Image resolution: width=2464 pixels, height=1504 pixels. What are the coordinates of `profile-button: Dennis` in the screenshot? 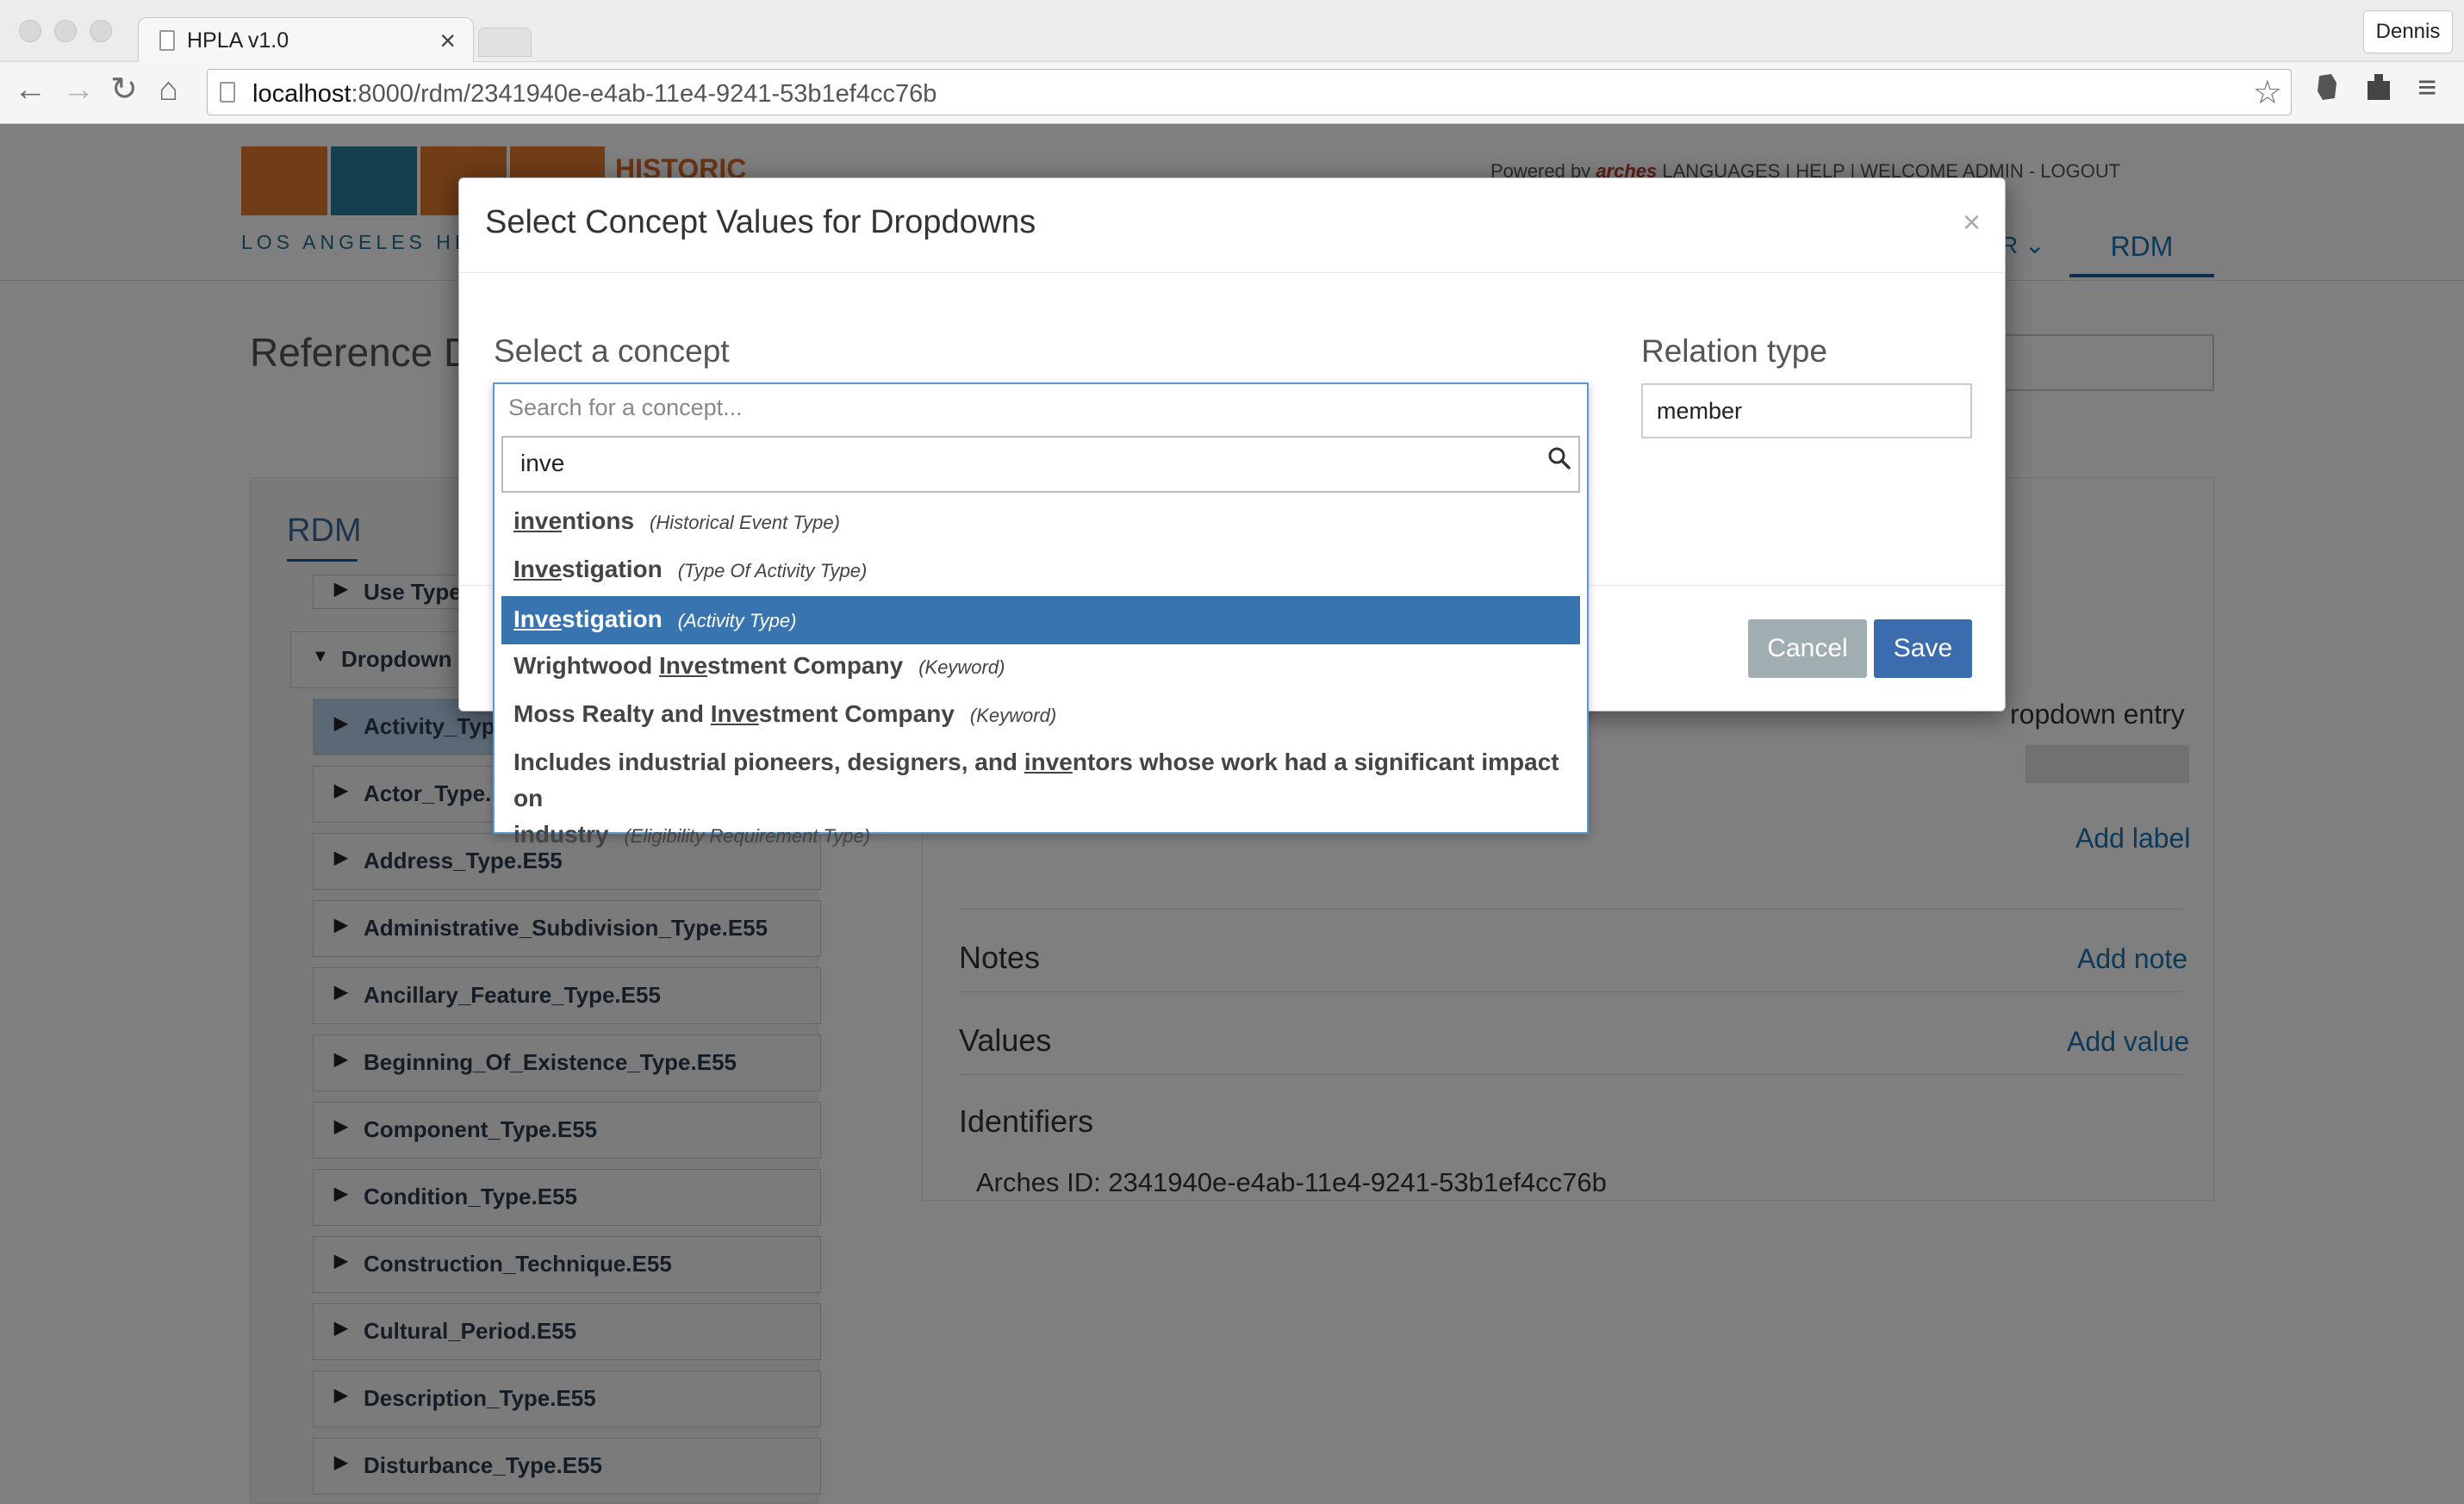 It's located at (2408, 31).